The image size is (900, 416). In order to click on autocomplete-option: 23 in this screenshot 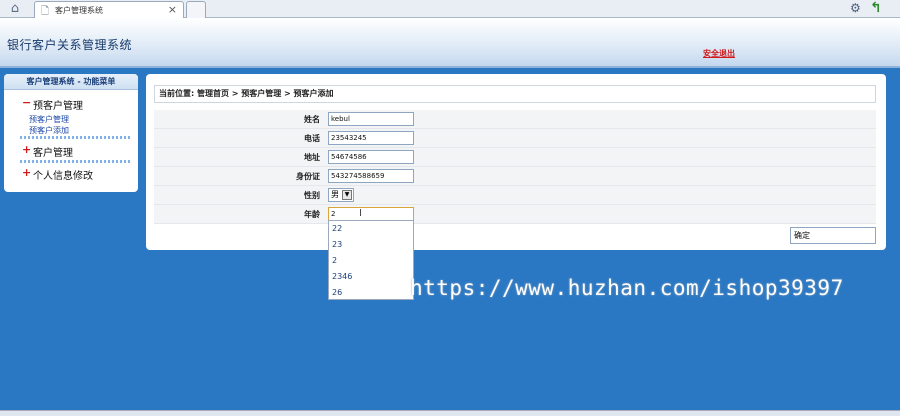, I will do `click(371, 245)`.